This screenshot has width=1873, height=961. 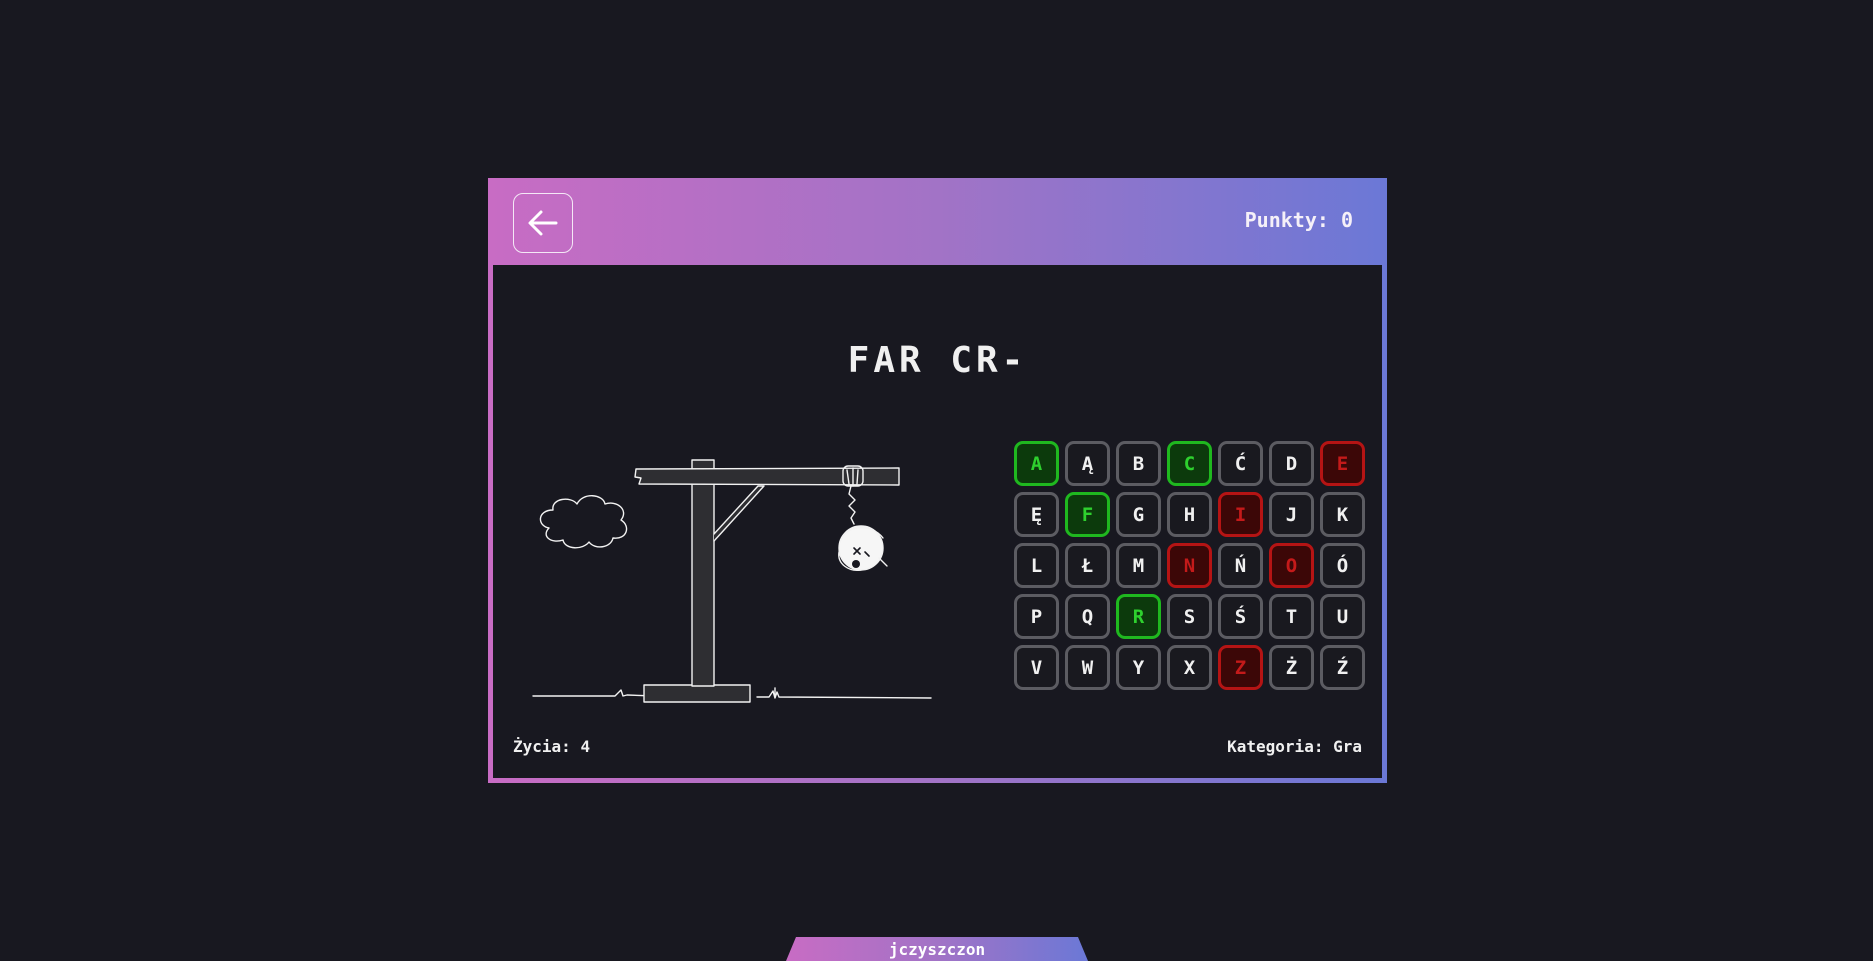 I want to click on letter-key: A, so click(x=1036, y=463).